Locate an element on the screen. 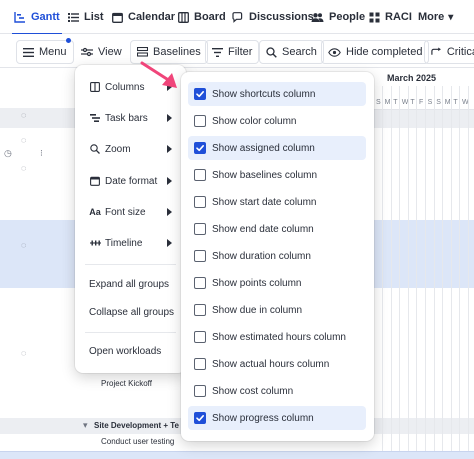  column-option-label: Show progress column is located at coordinates (263, 418).